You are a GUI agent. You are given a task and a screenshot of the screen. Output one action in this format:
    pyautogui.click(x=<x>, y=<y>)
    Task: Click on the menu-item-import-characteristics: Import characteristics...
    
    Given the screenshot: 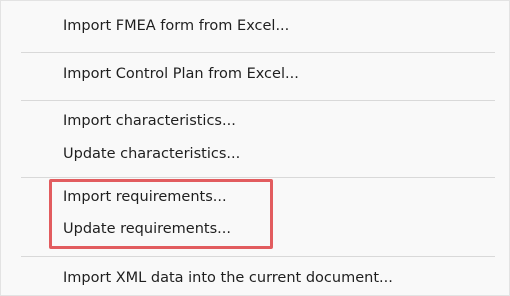 What is the action you would take?
    pyautogui.click(x=149, y=121)
    